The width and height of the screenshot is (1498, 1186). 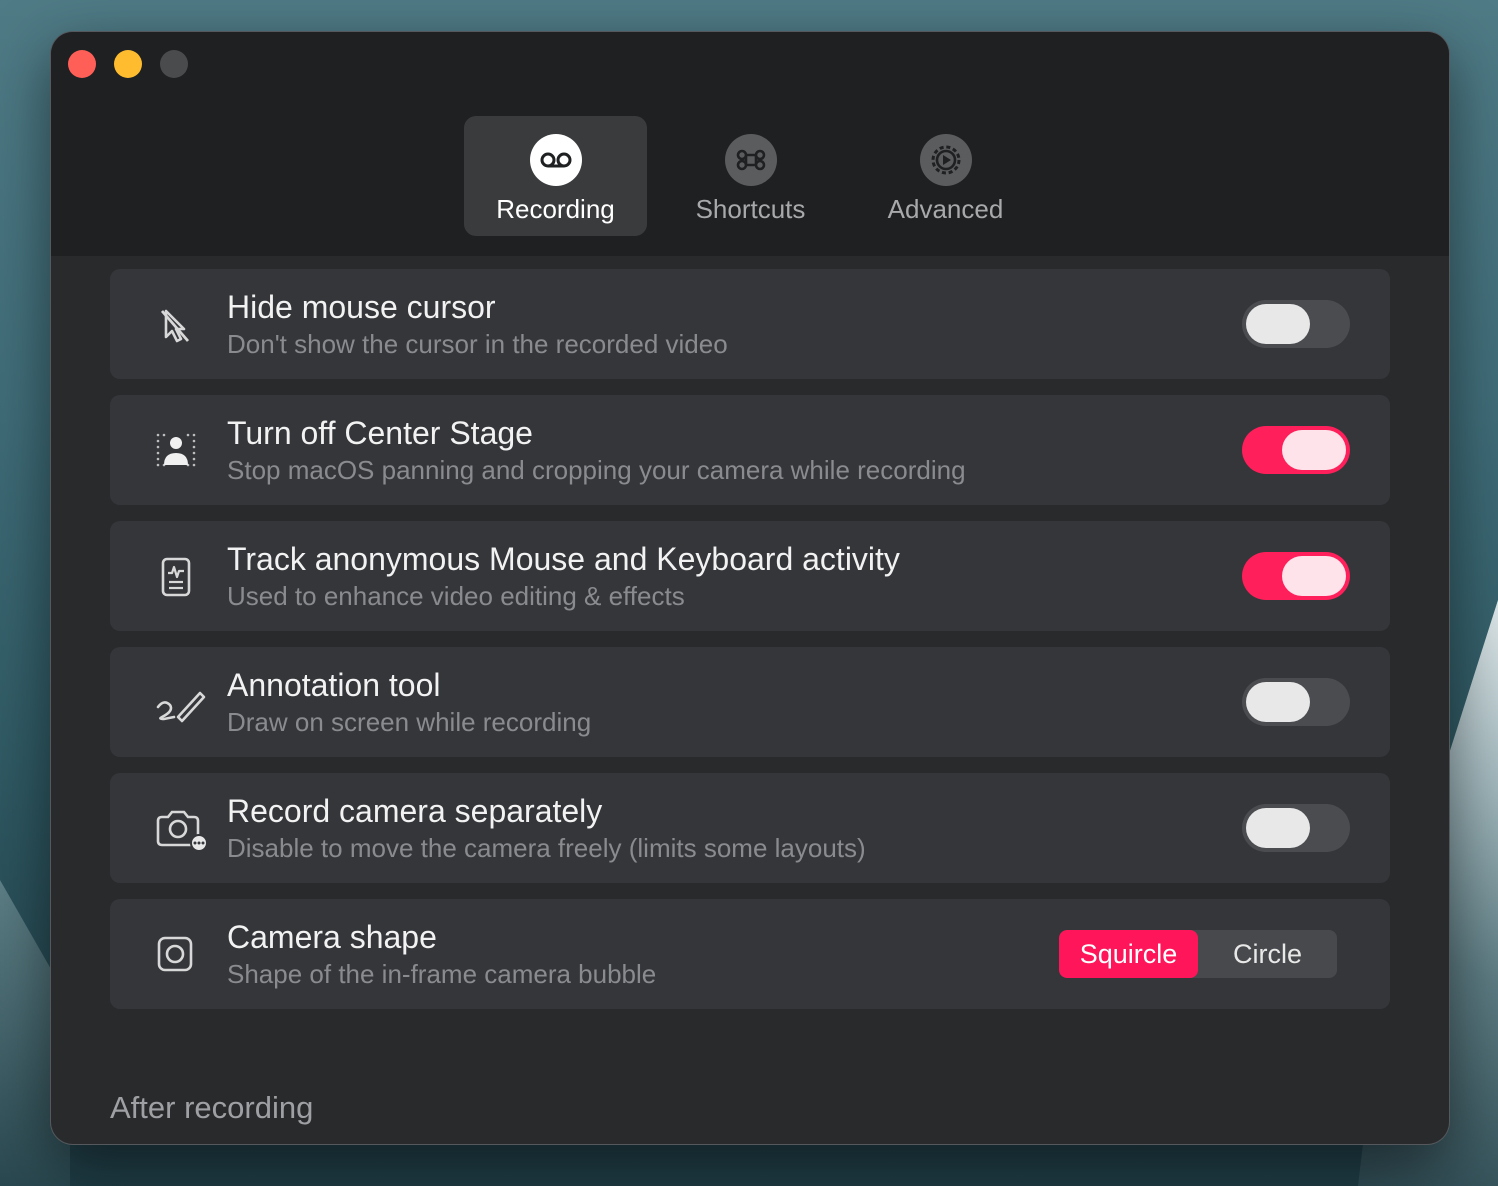 What do you see at coordinates (334, 685) in the screenshot?
I see `setting-title: Annotation tool` at bounding box center [334, 685].